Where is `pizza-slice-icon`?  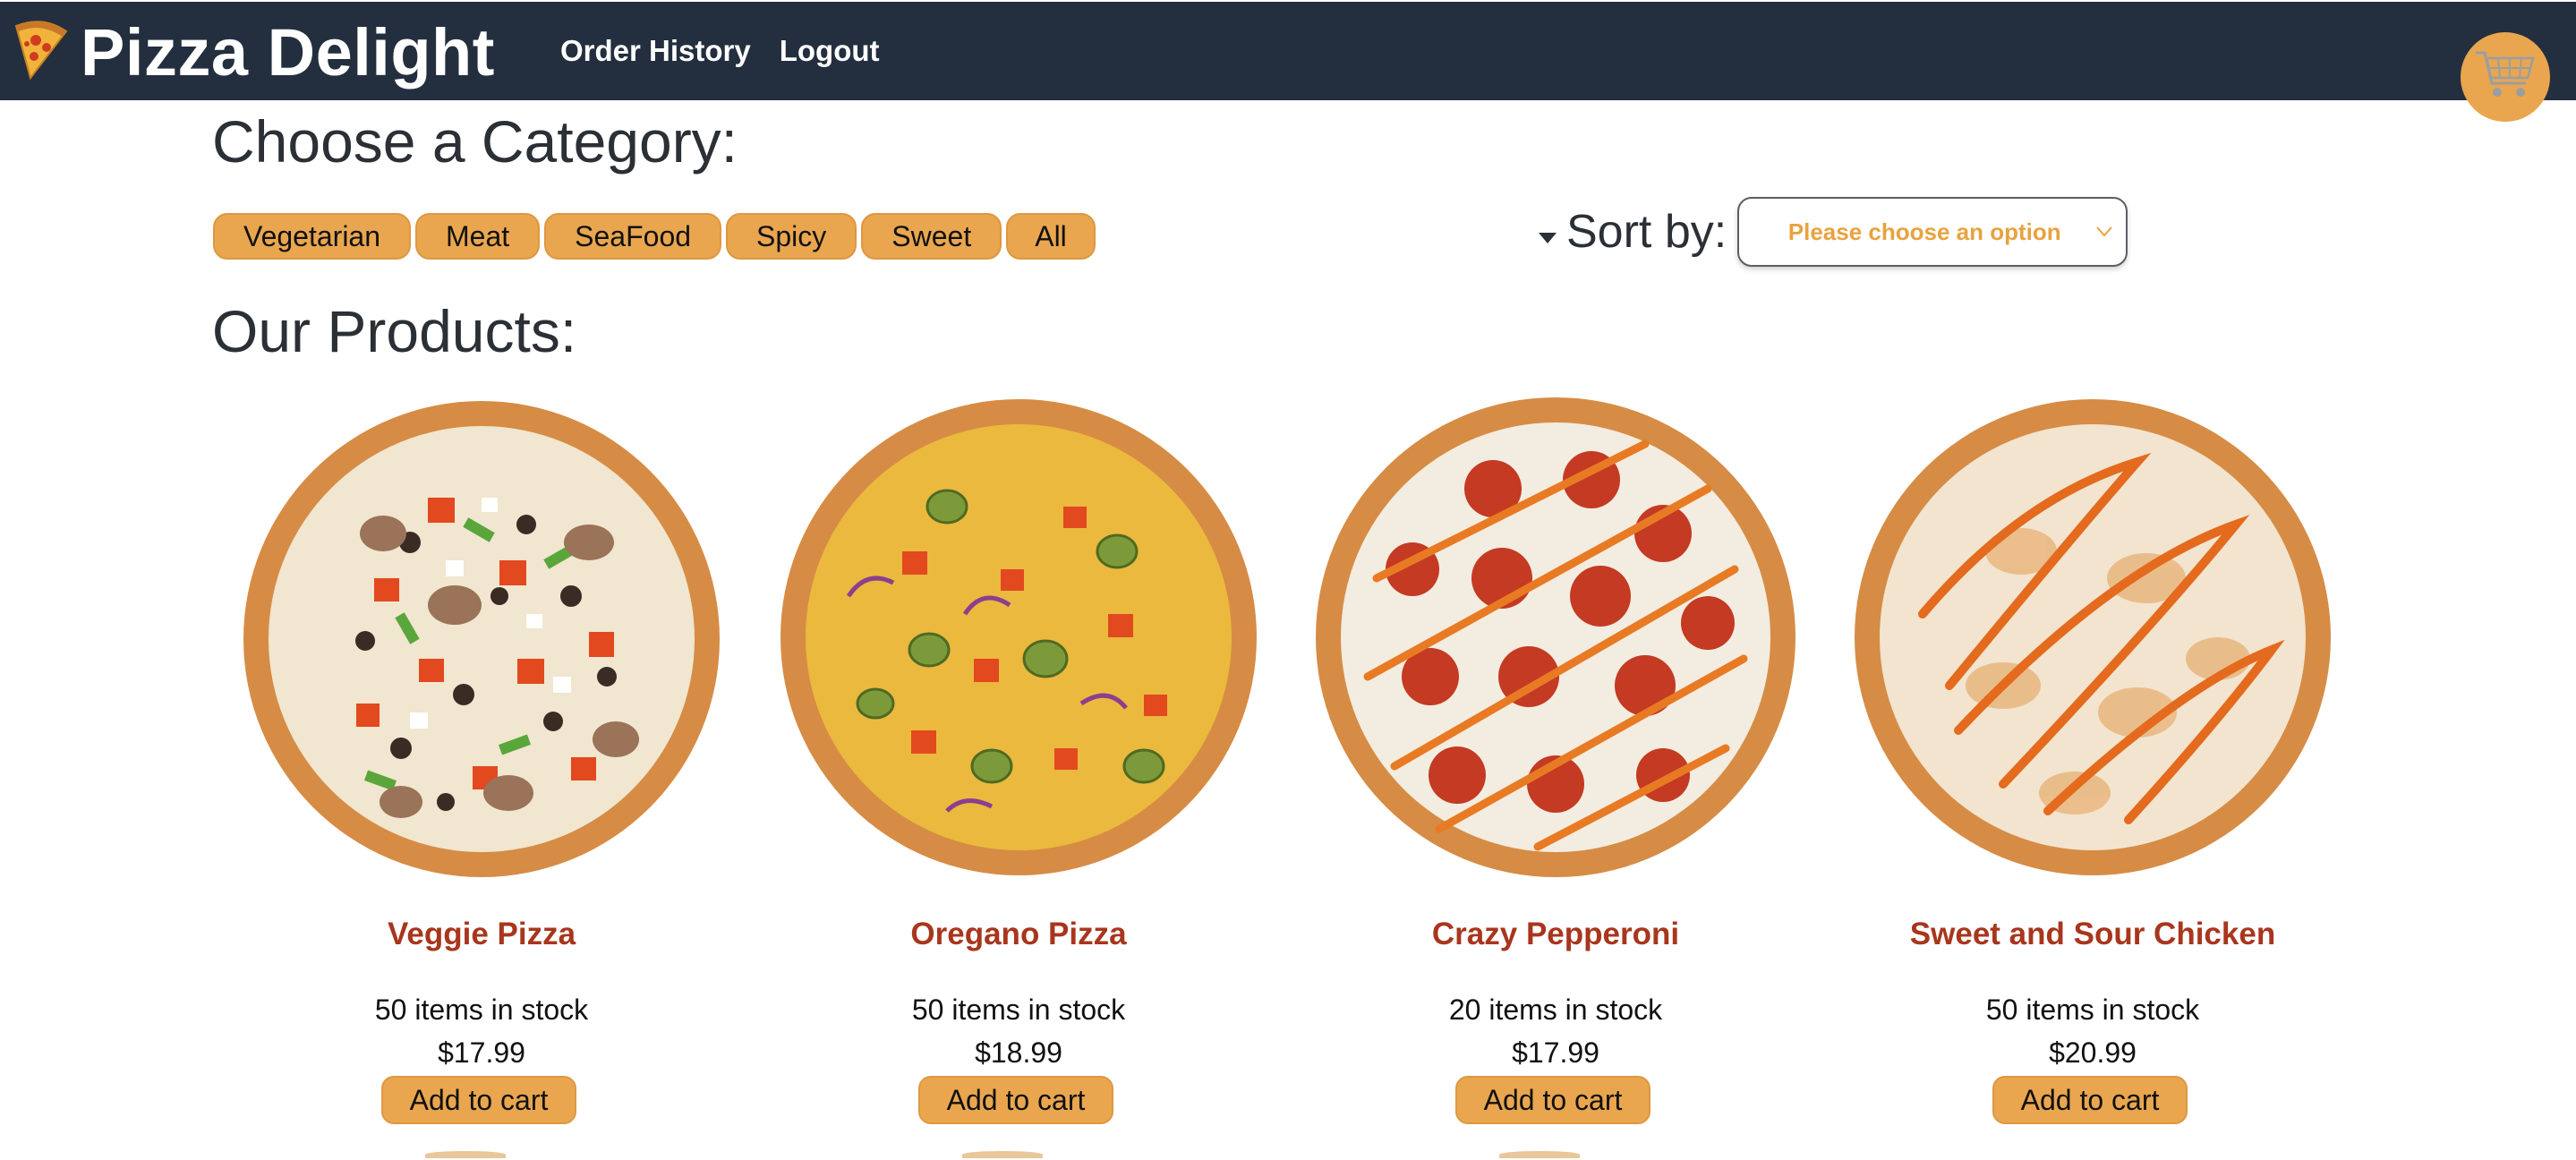 pizza-slice-icon is located at coordinates (40, 52).